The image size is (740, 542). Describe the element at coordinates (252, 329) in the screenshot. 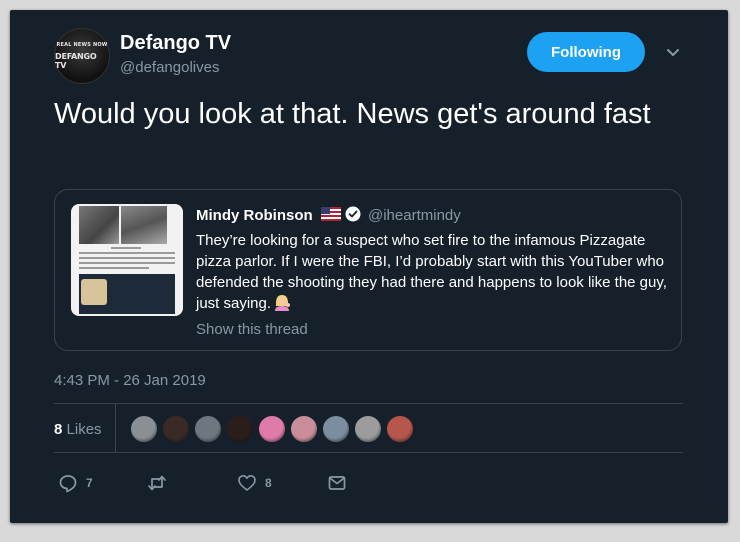

I see `show-thread-link: Show this thread` at that location.